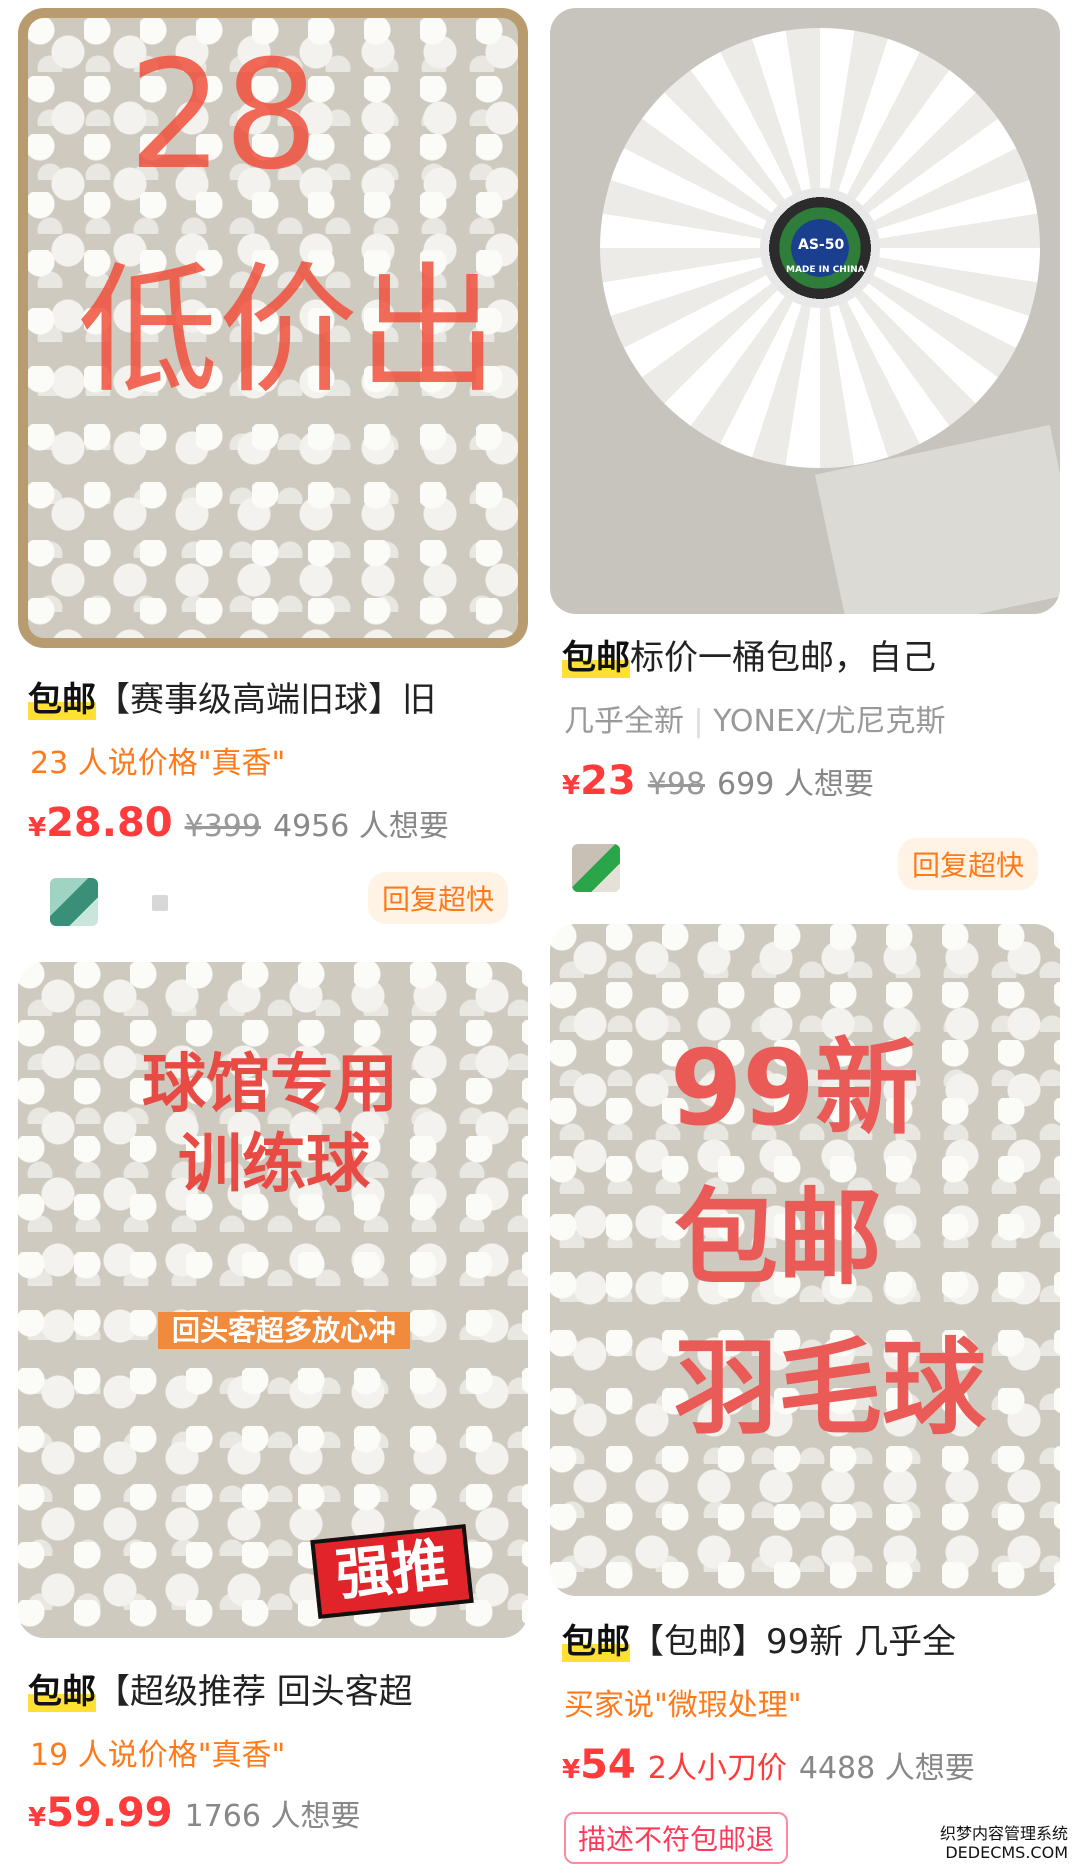 The height and width of the screenshot is (1868, 1080). Describe the element at coordinates (794, 1088) in the screenshot. I see `image-overlay-condition: 99新` at that location.